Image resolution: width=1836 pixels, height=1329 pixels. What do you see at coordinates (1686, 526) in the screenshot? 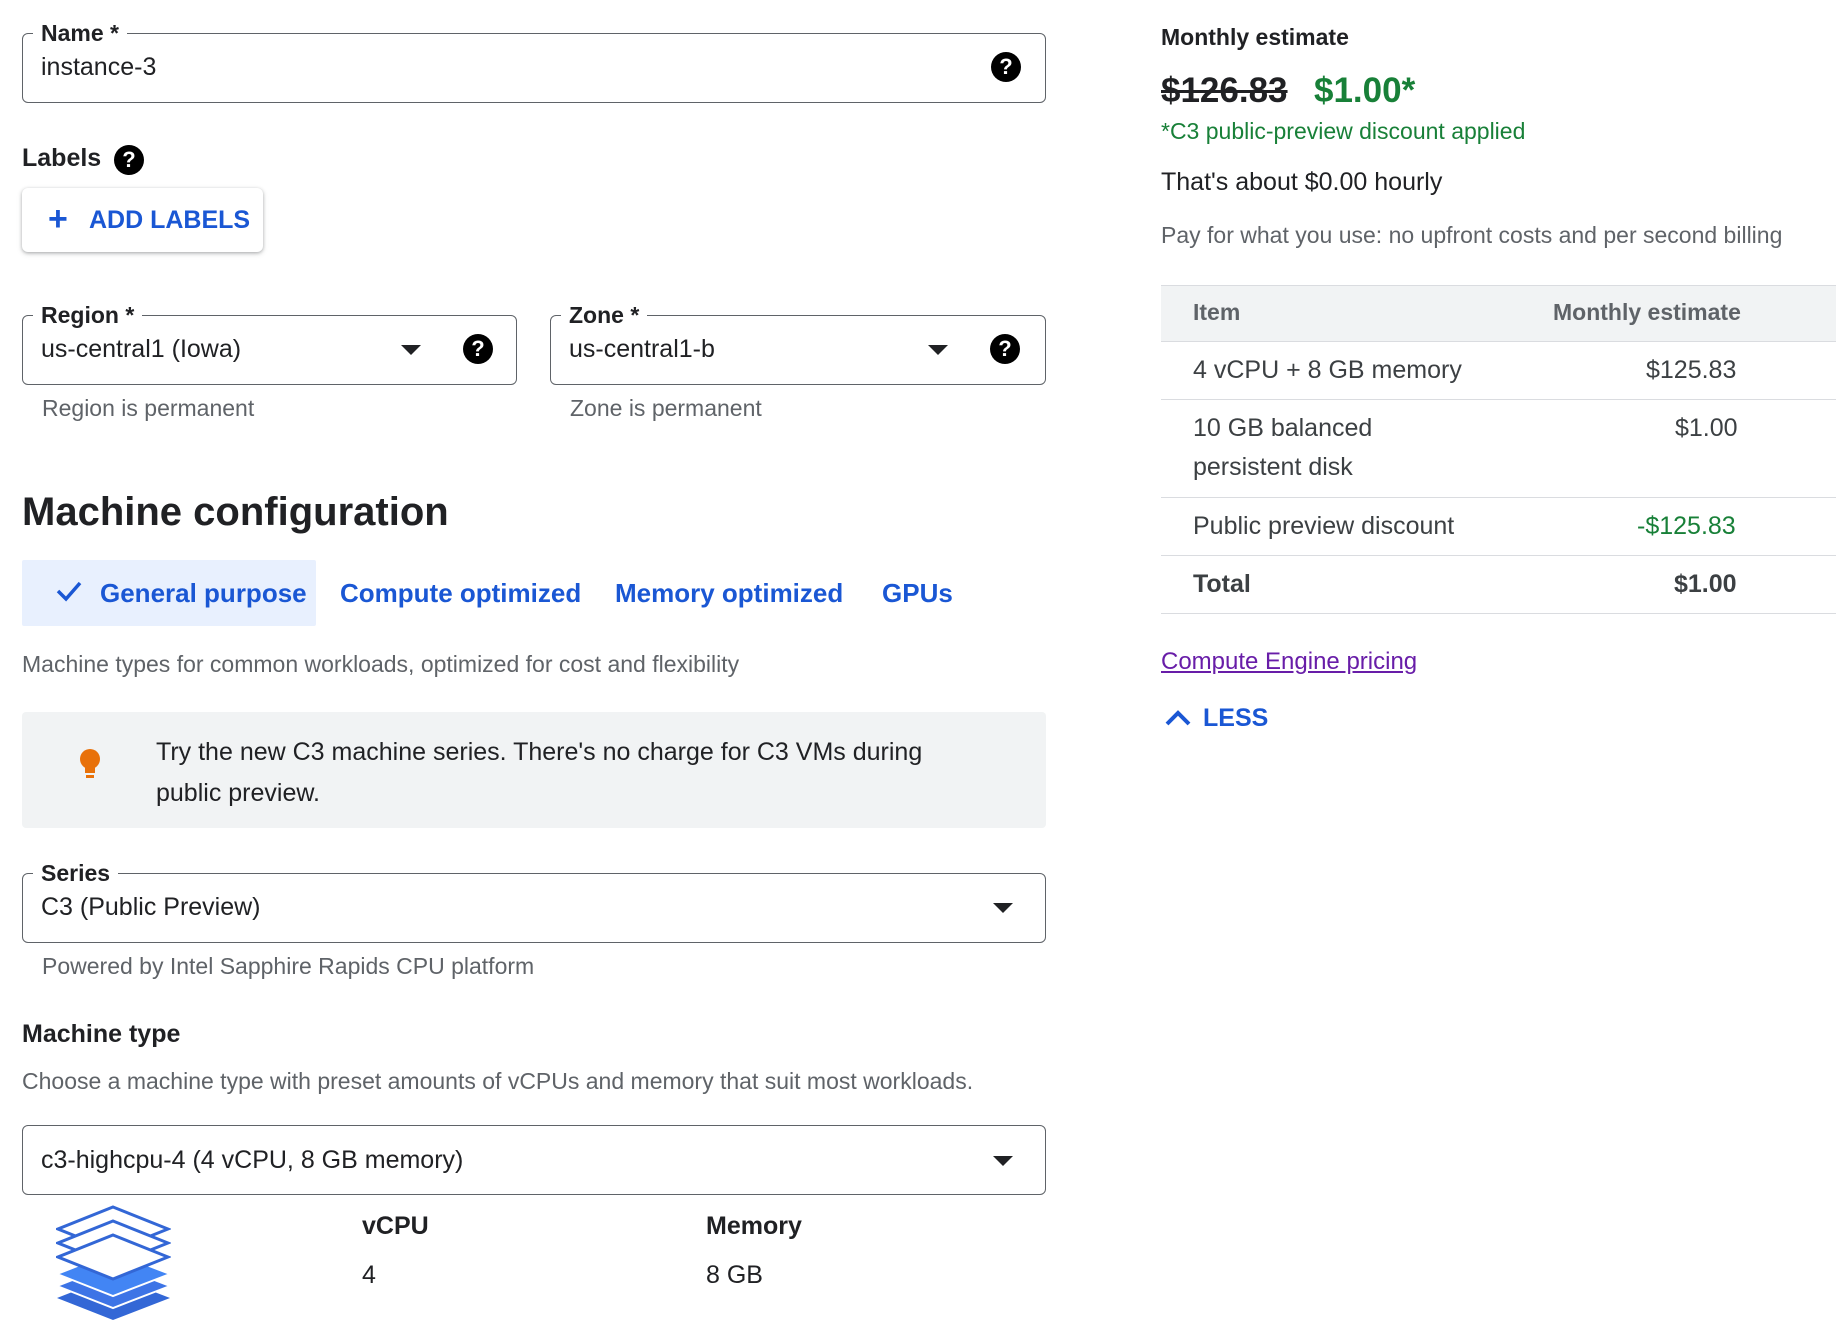
I see `table-row-cost: -$125.83` at bounding box center [1686, 526].